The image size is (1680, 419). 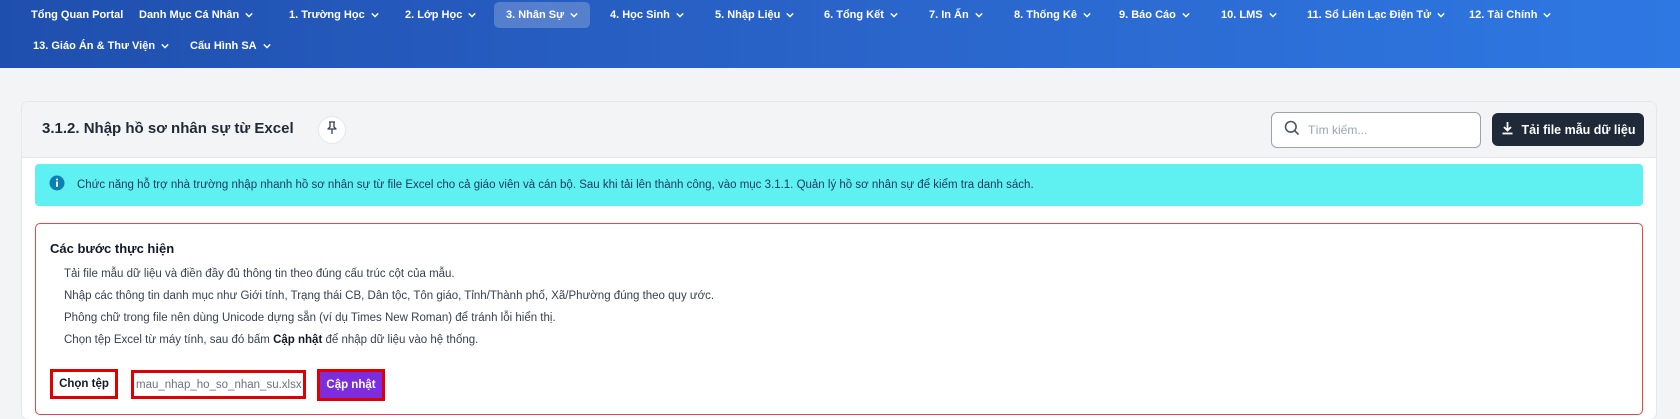 What do you see at coordinates (1510, 15) in the screenshot?
I see `nav-item-tai-chinh: 12. Tài Chính` at bounding box center [1510, 15].